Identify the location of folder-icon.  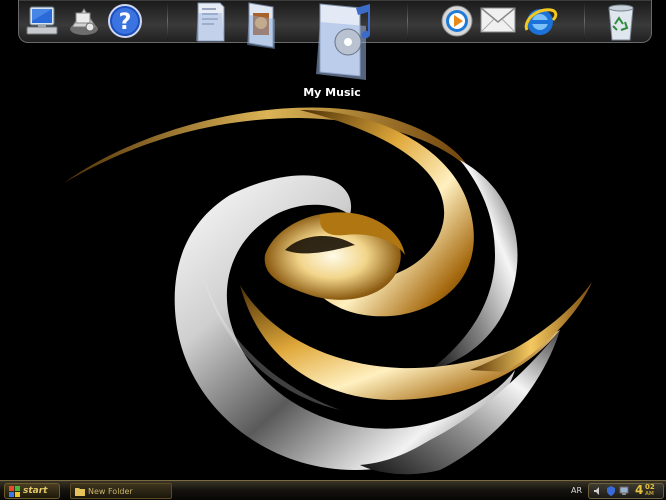
(80, 491).